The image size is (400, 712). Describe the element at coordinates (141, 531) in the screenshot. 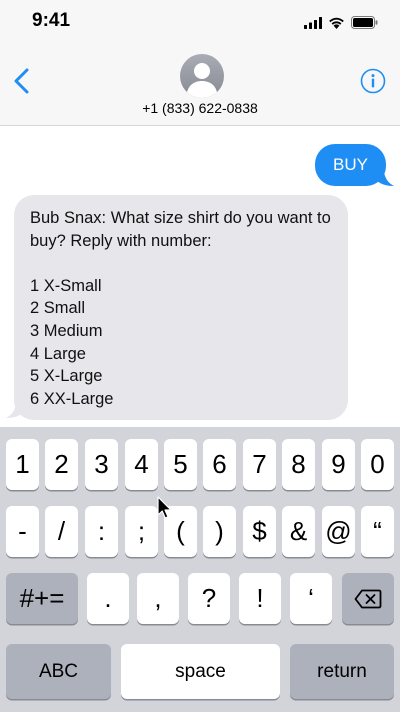

I see `key-semicolon: ;` at that location.